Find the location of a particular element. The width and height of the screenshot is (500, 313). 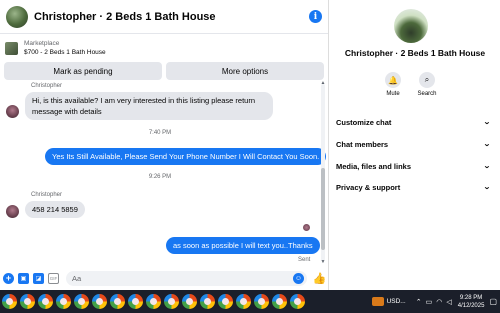

chat-title: Christopher · 2 Beds 1 Bath House is located at coordinates (171, 17).